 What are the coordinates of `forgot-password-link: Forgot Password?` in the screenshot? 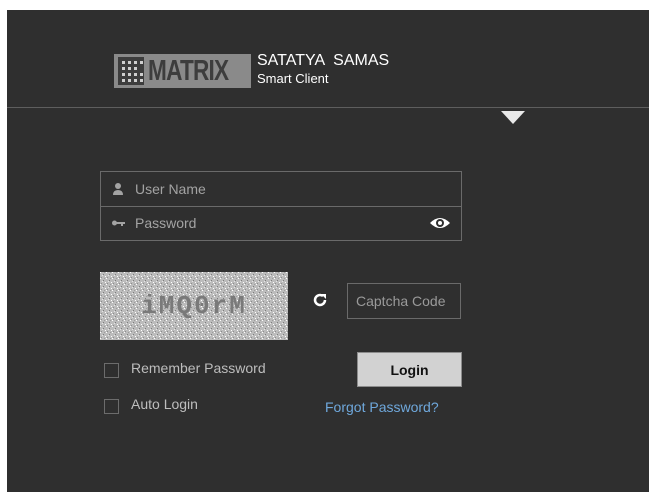 It's located at (382, 407).